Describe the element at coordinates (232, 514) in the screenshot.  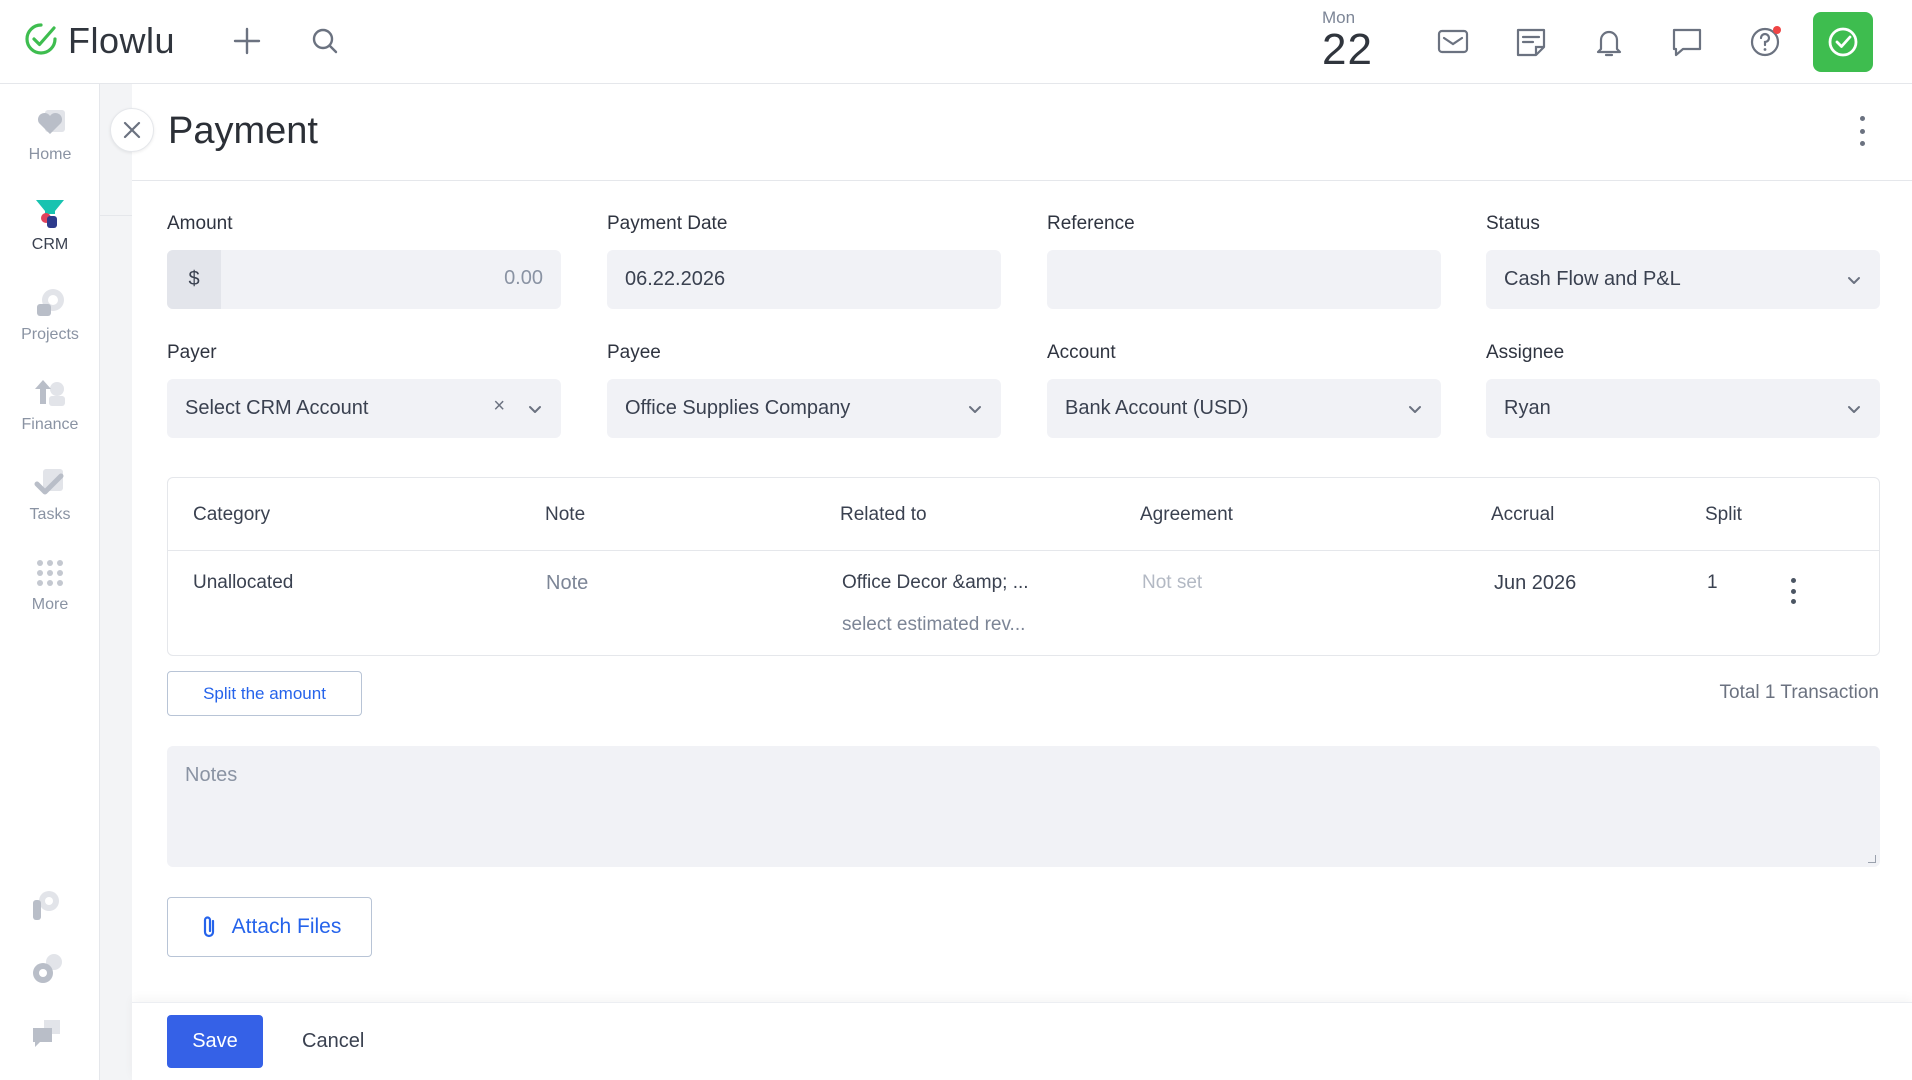
I see `column-header-category: Category` at that location.